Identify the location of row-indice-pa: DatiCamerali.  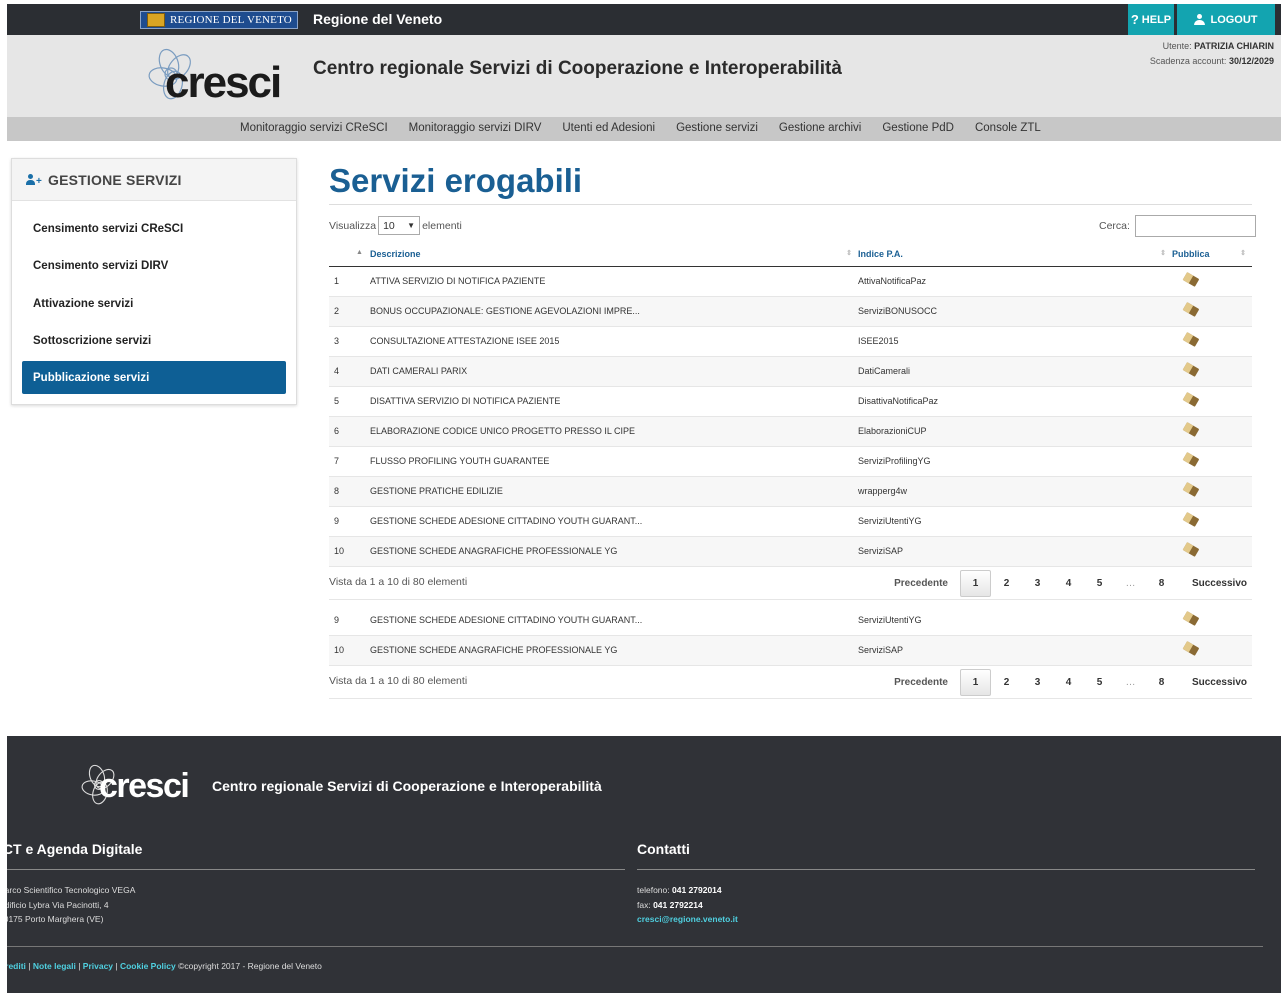
(1015, 371).